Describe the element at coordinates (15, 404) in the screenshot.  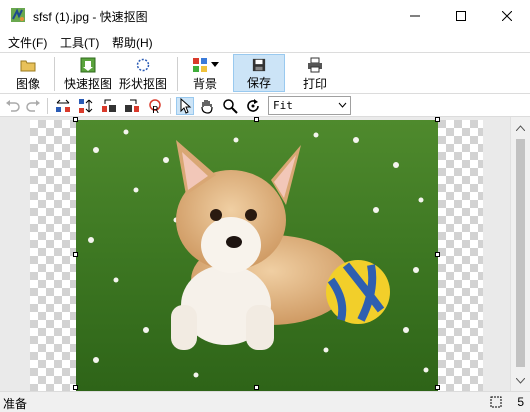
I see `status-text: 准备` at that location.